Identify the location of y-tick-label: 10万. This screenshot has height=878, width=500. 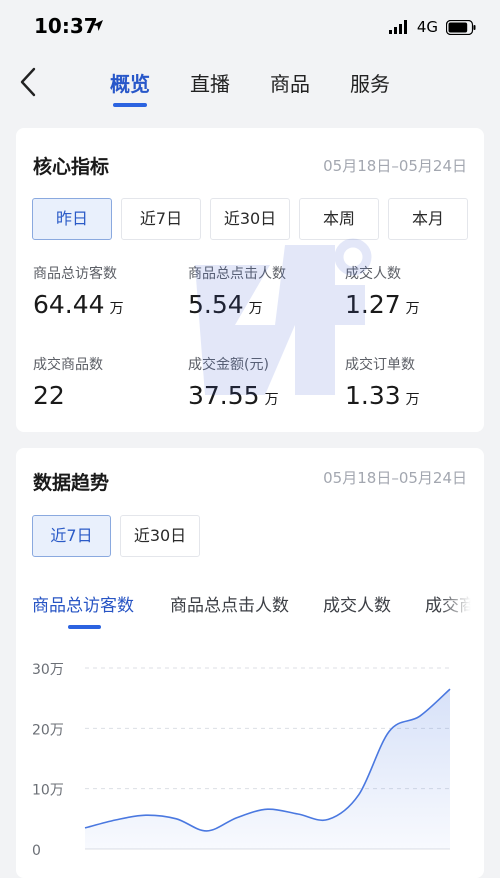
(48, 791).